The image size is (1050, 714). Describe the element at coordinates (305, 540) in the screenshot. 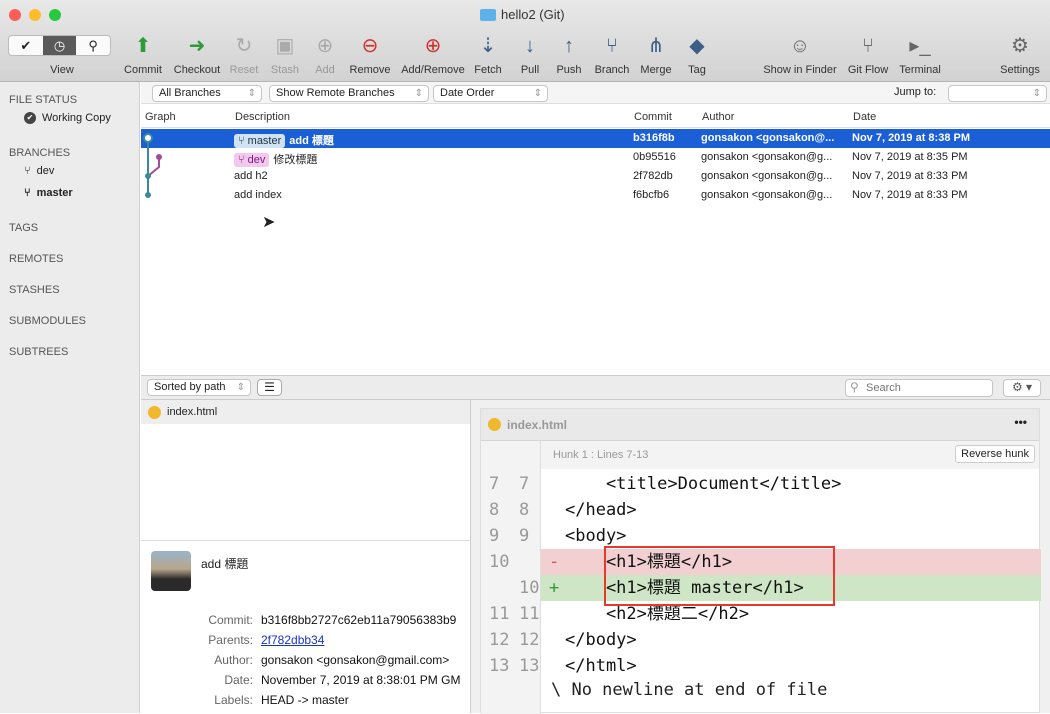

I see `divider` at that location.